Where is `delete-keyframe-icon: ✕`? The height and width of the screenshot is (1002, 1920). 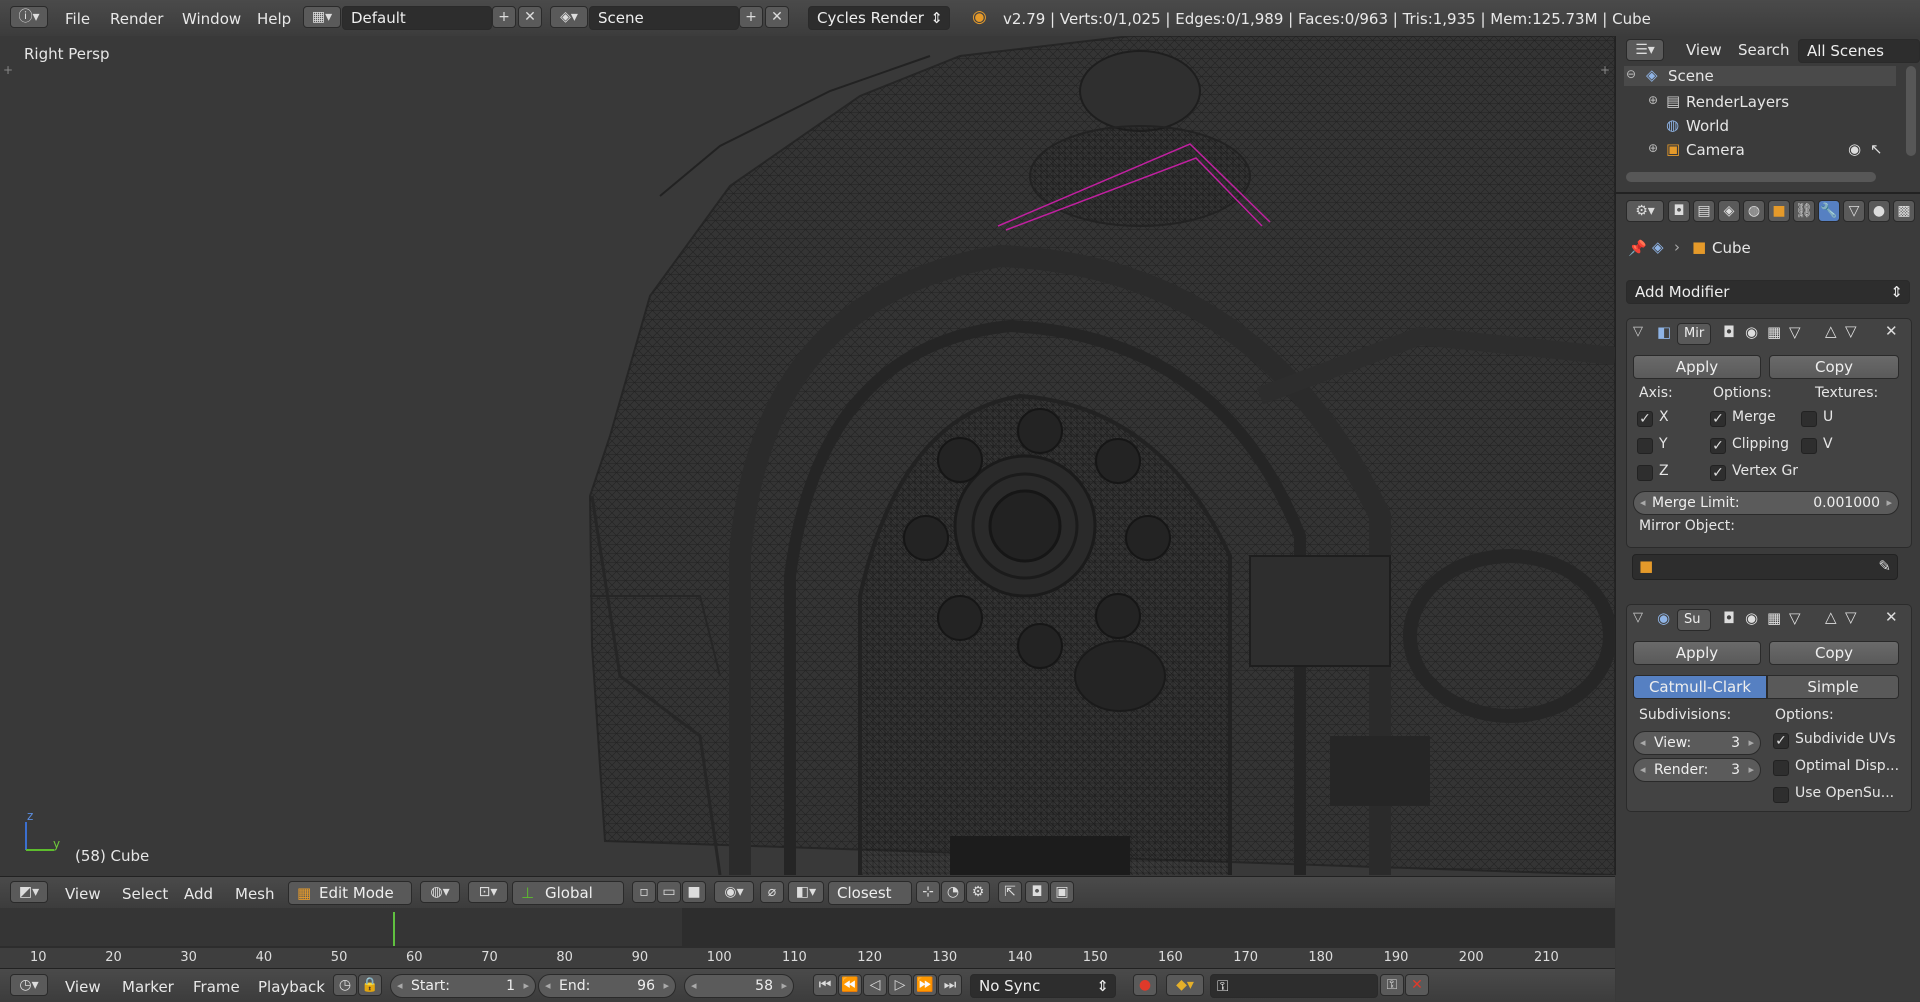 delete-keyframe-icon: ✕ is located at coordinates (1417, 985).